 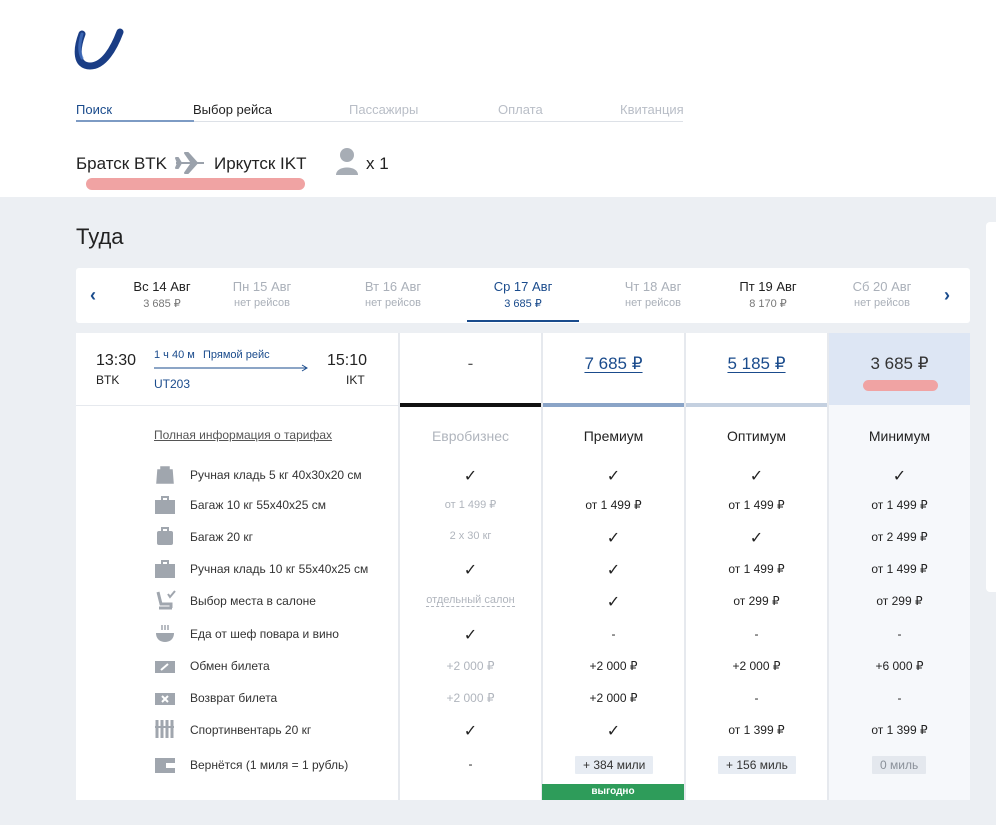 I want to click on price-eurobusiness: -, so click(x=470, y=363).